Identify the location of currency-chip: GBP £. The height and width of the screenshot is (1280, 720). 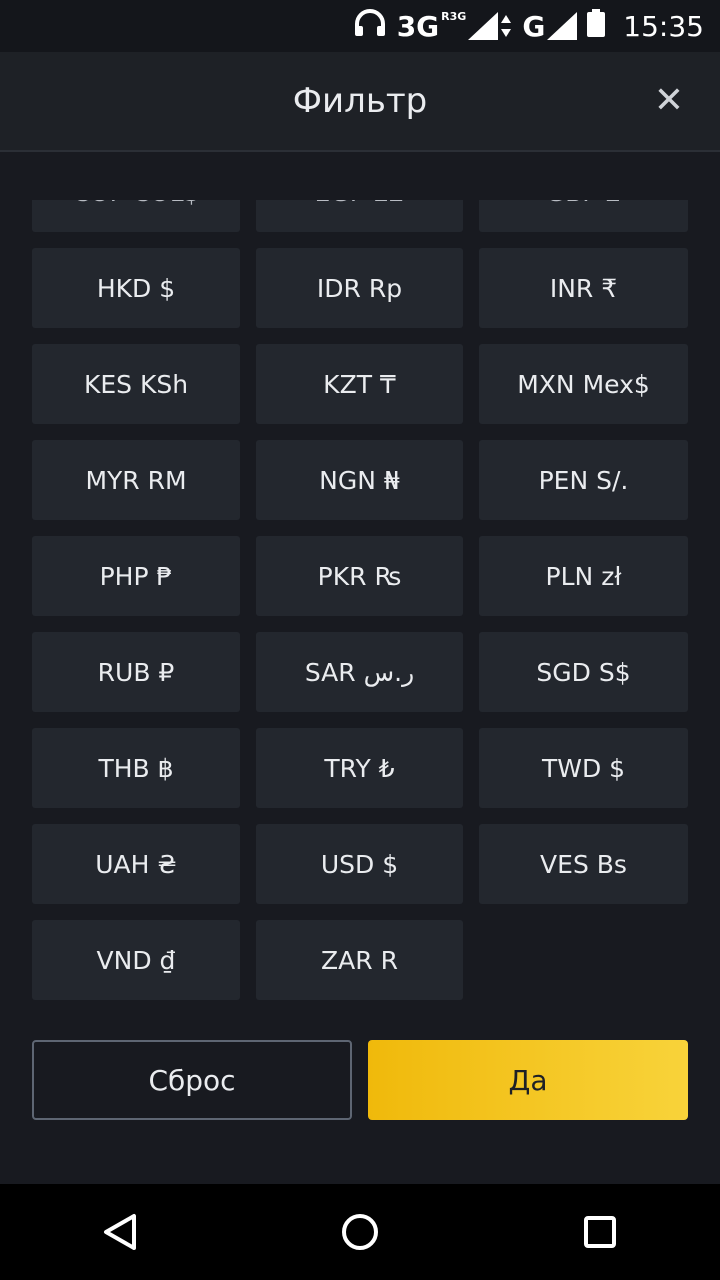
(583, 216).